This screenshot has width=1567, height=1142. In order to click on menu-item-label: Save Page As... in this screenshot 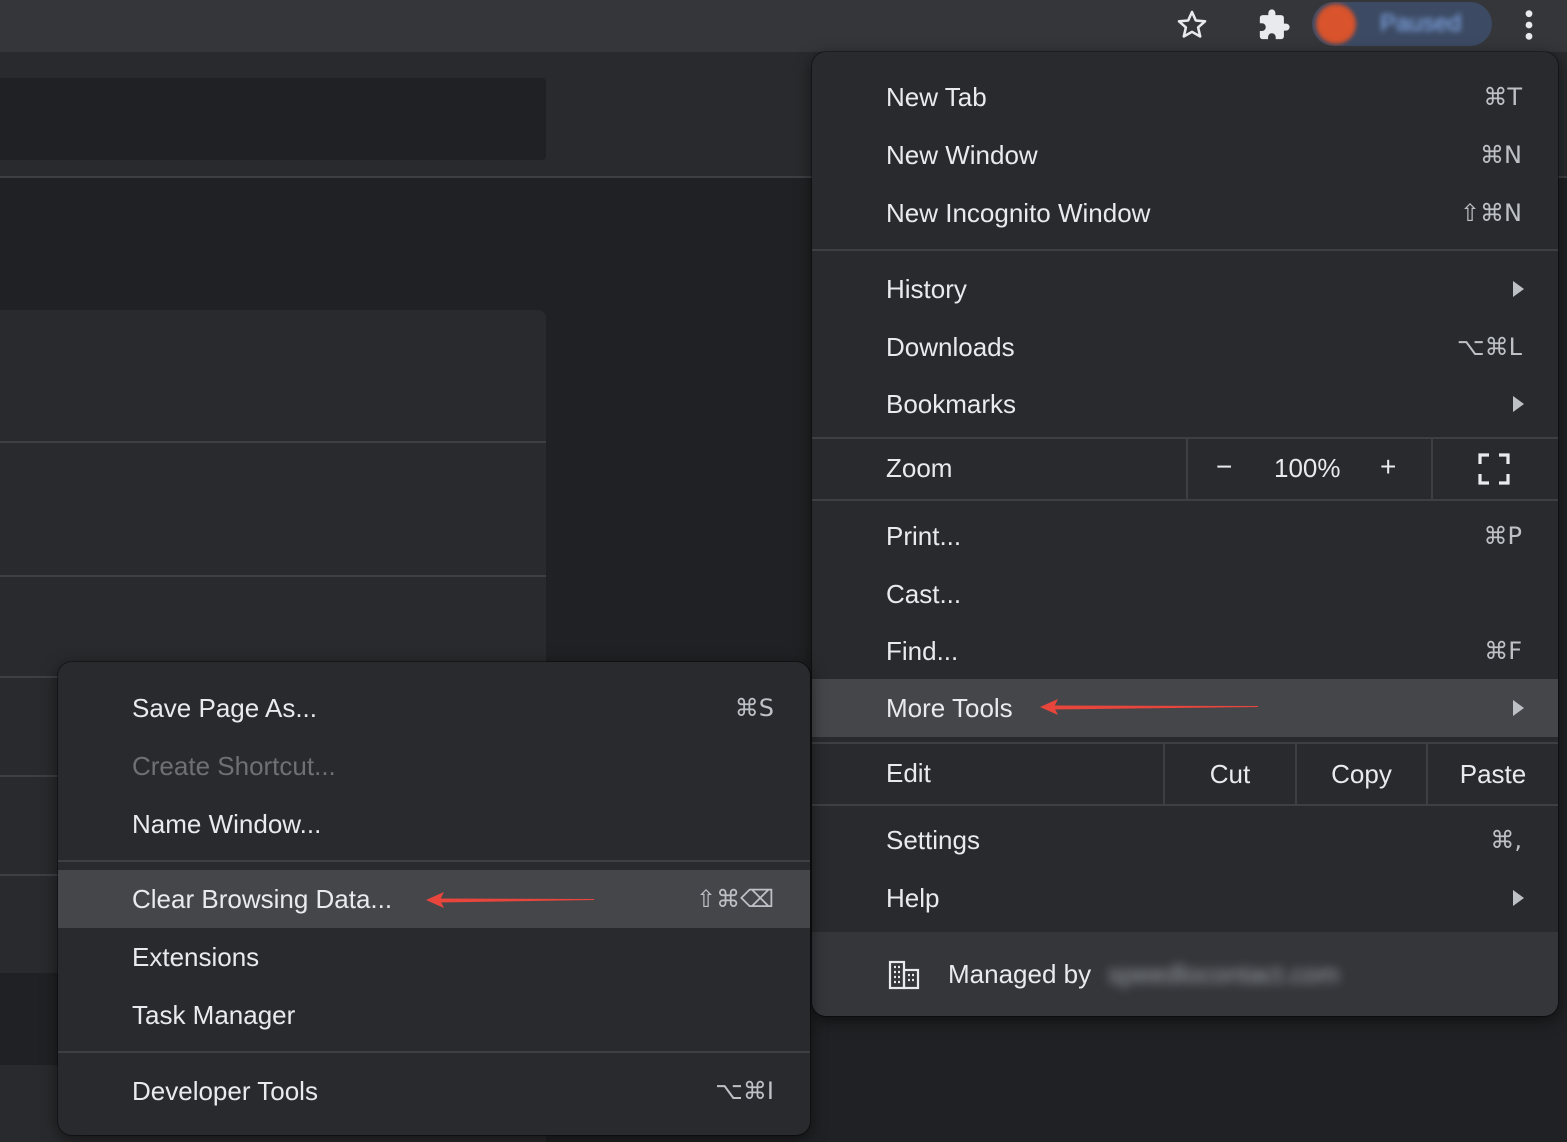, I will do `click(225, 707)`.